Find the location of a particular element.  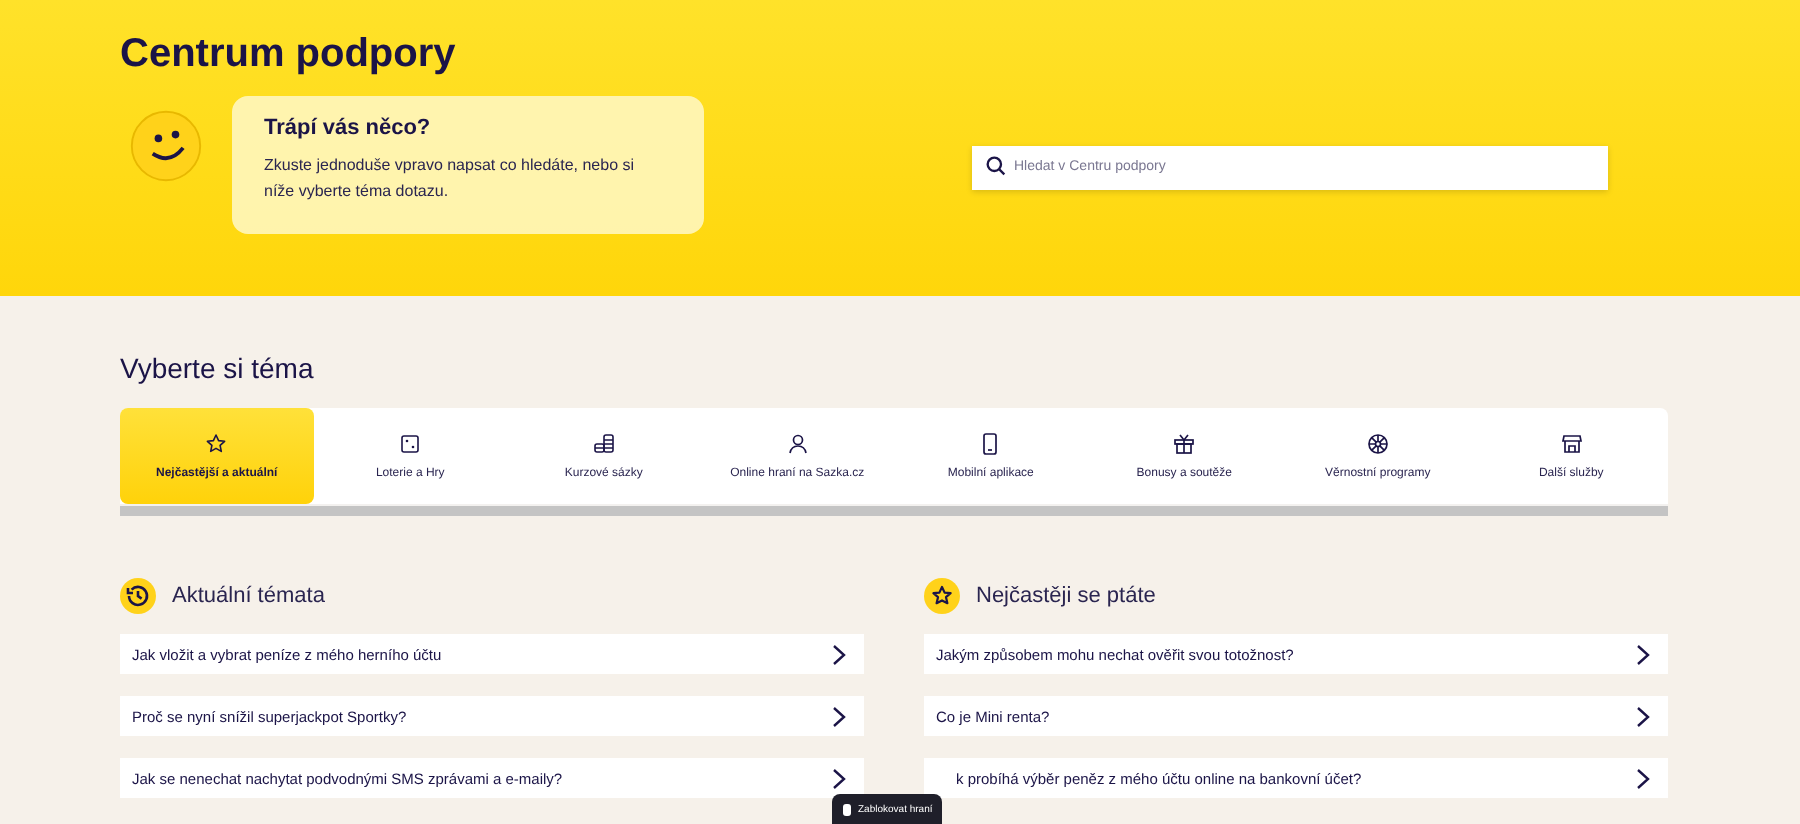

smiley-icon is located at coordinates (166, 146).